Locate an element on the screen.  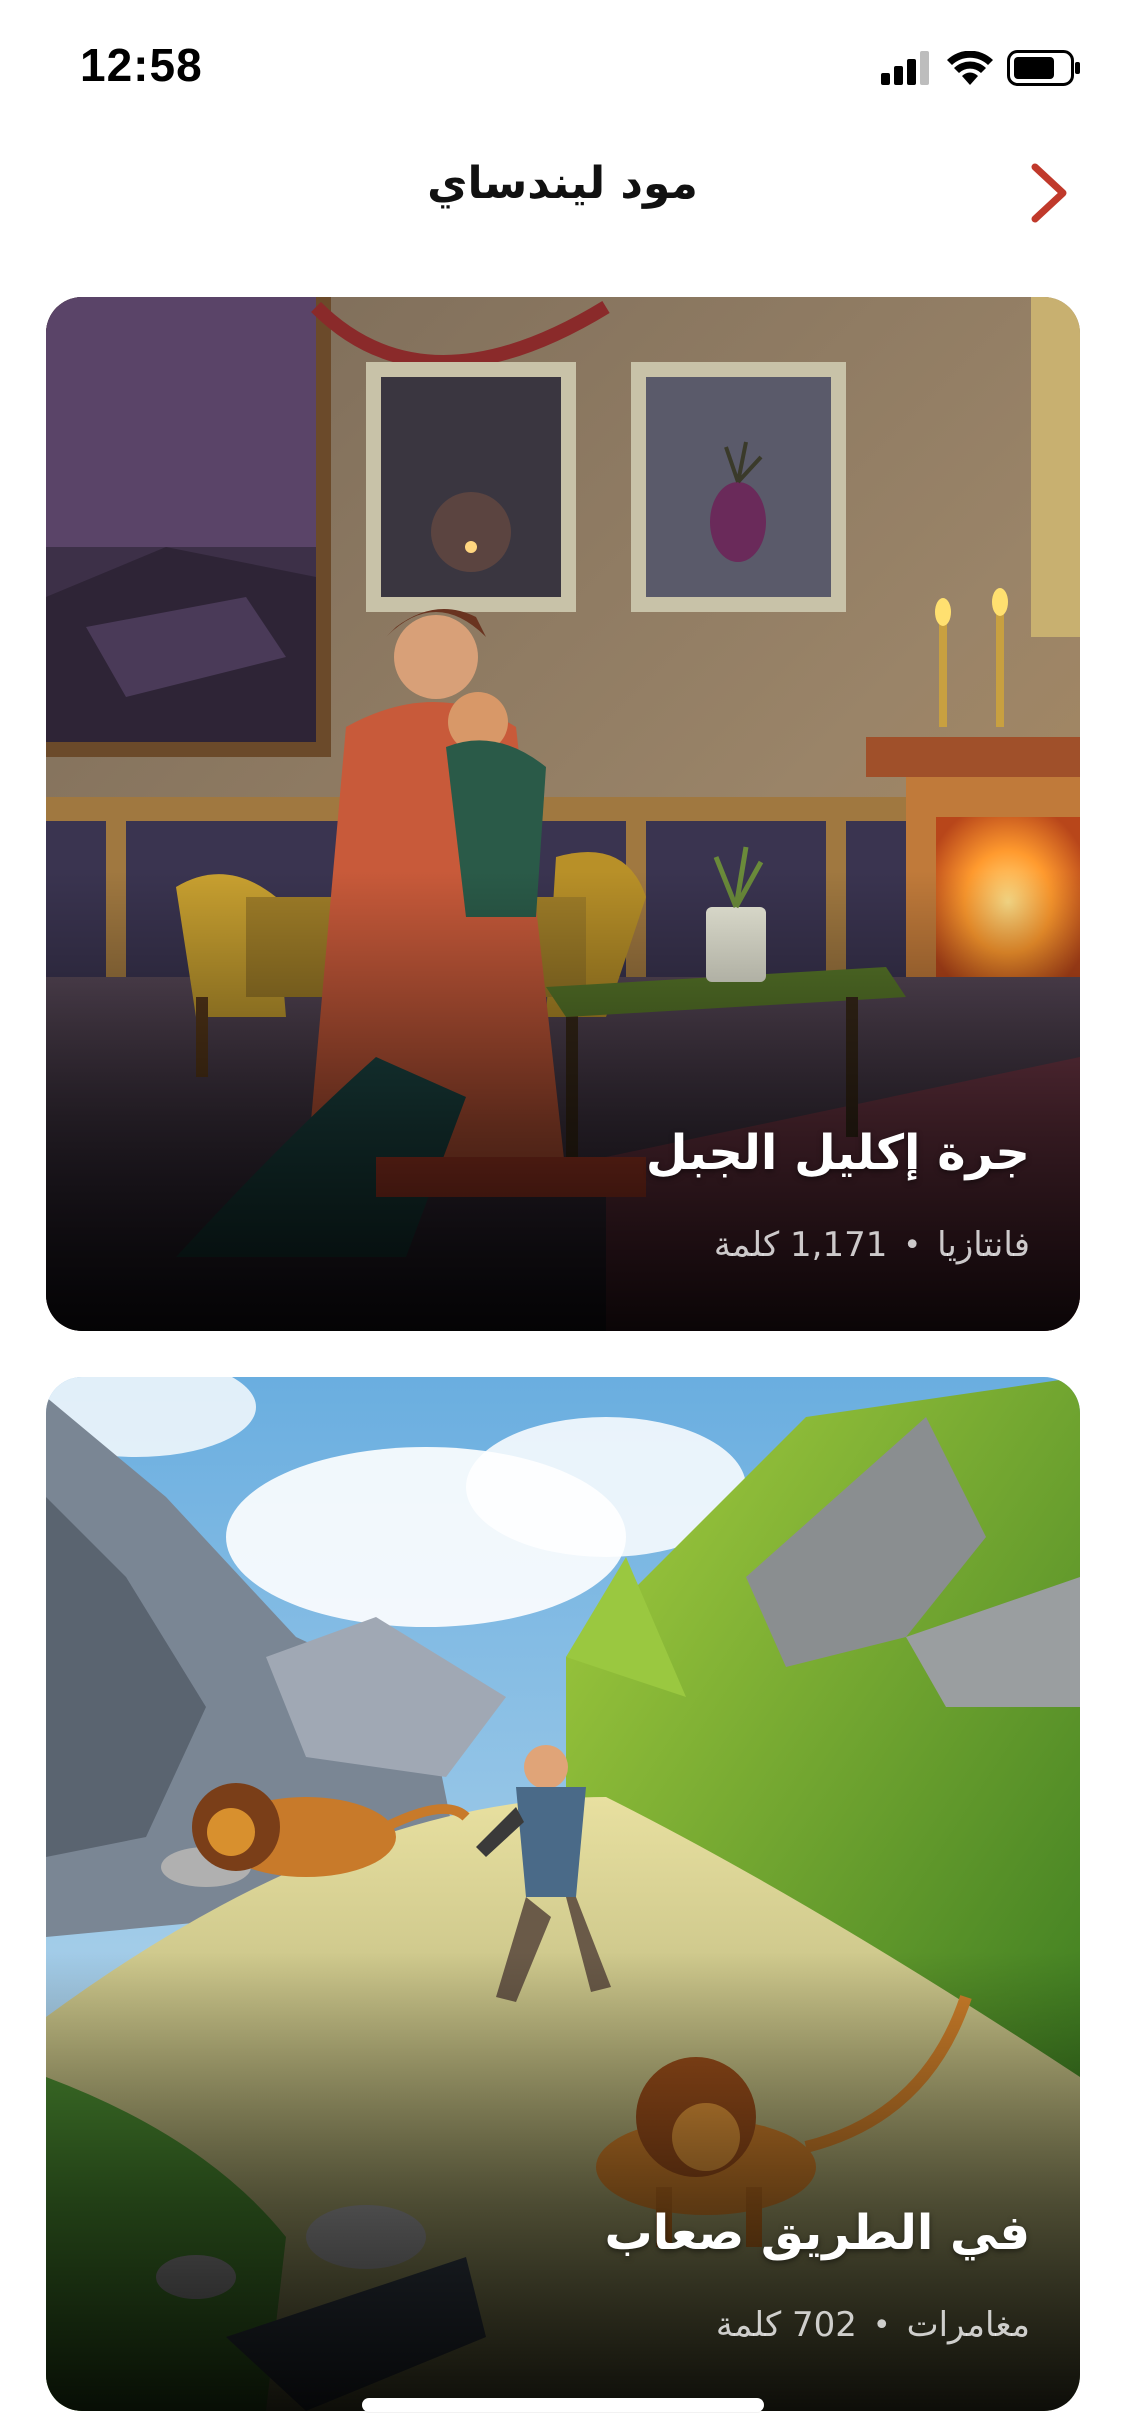
page-title: مود ليندساي is located at coordinates (562, 183).